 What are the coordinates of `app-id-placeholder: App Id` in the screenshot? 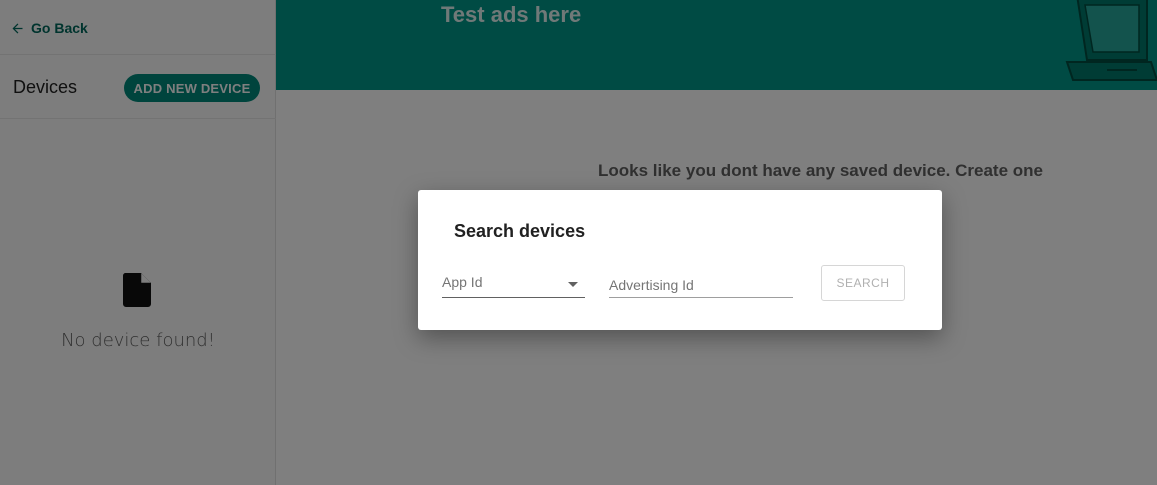 It's located at (462, 282).